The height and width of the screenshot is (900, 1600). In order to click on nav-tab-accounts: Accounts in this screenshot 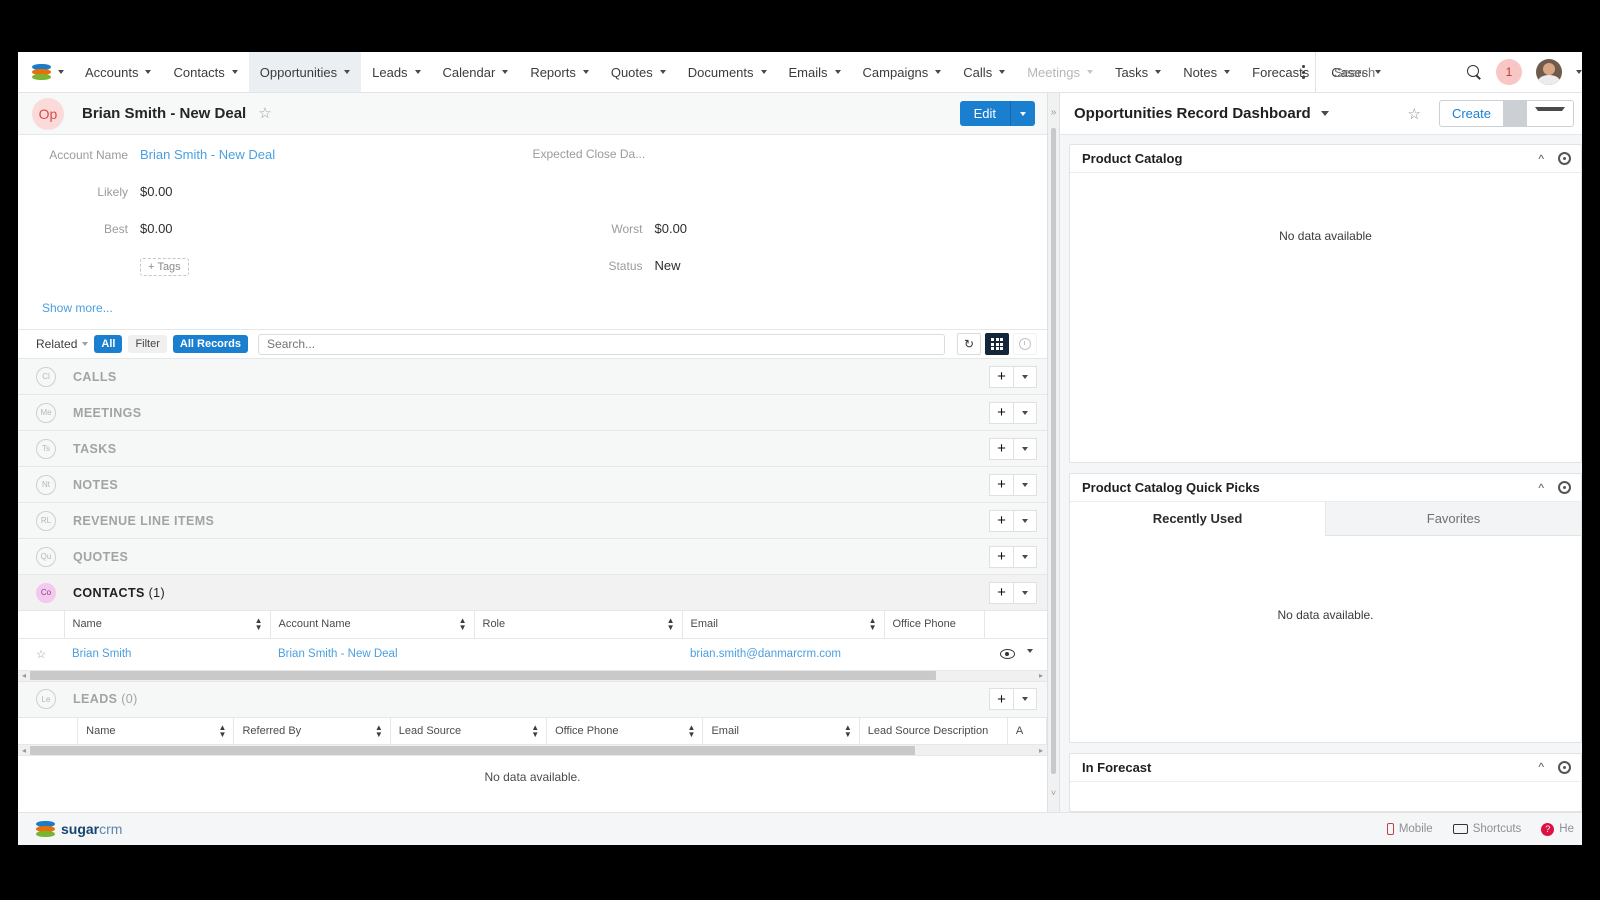, I will do `click(118, 72)`.